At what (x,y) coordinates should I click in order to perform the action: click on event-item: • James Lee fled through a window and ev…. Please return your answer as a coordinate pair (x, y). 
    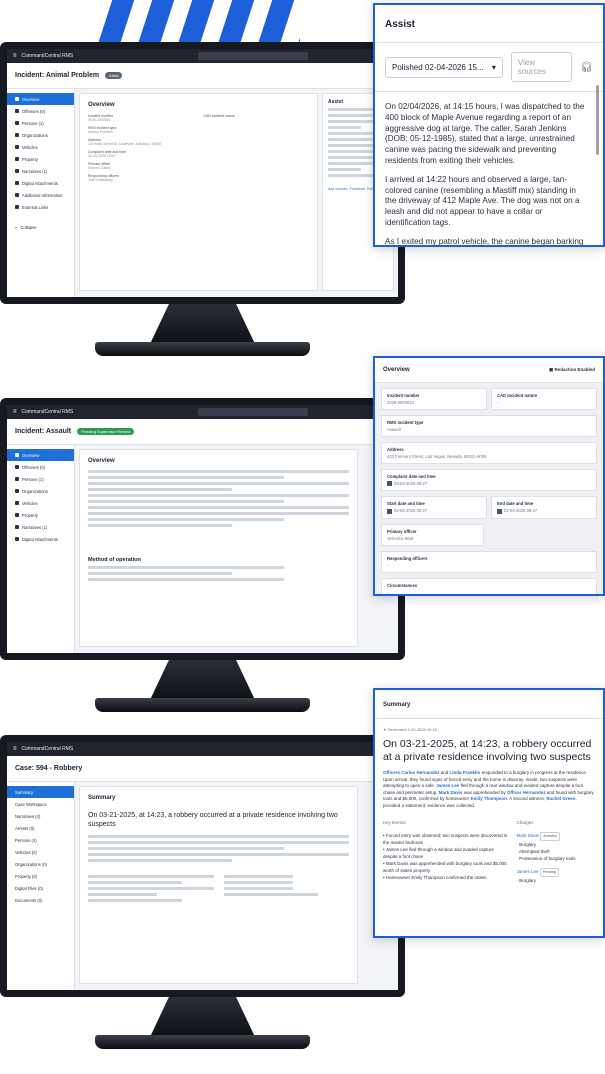
    Looking at the image, I should click on (438, 853).